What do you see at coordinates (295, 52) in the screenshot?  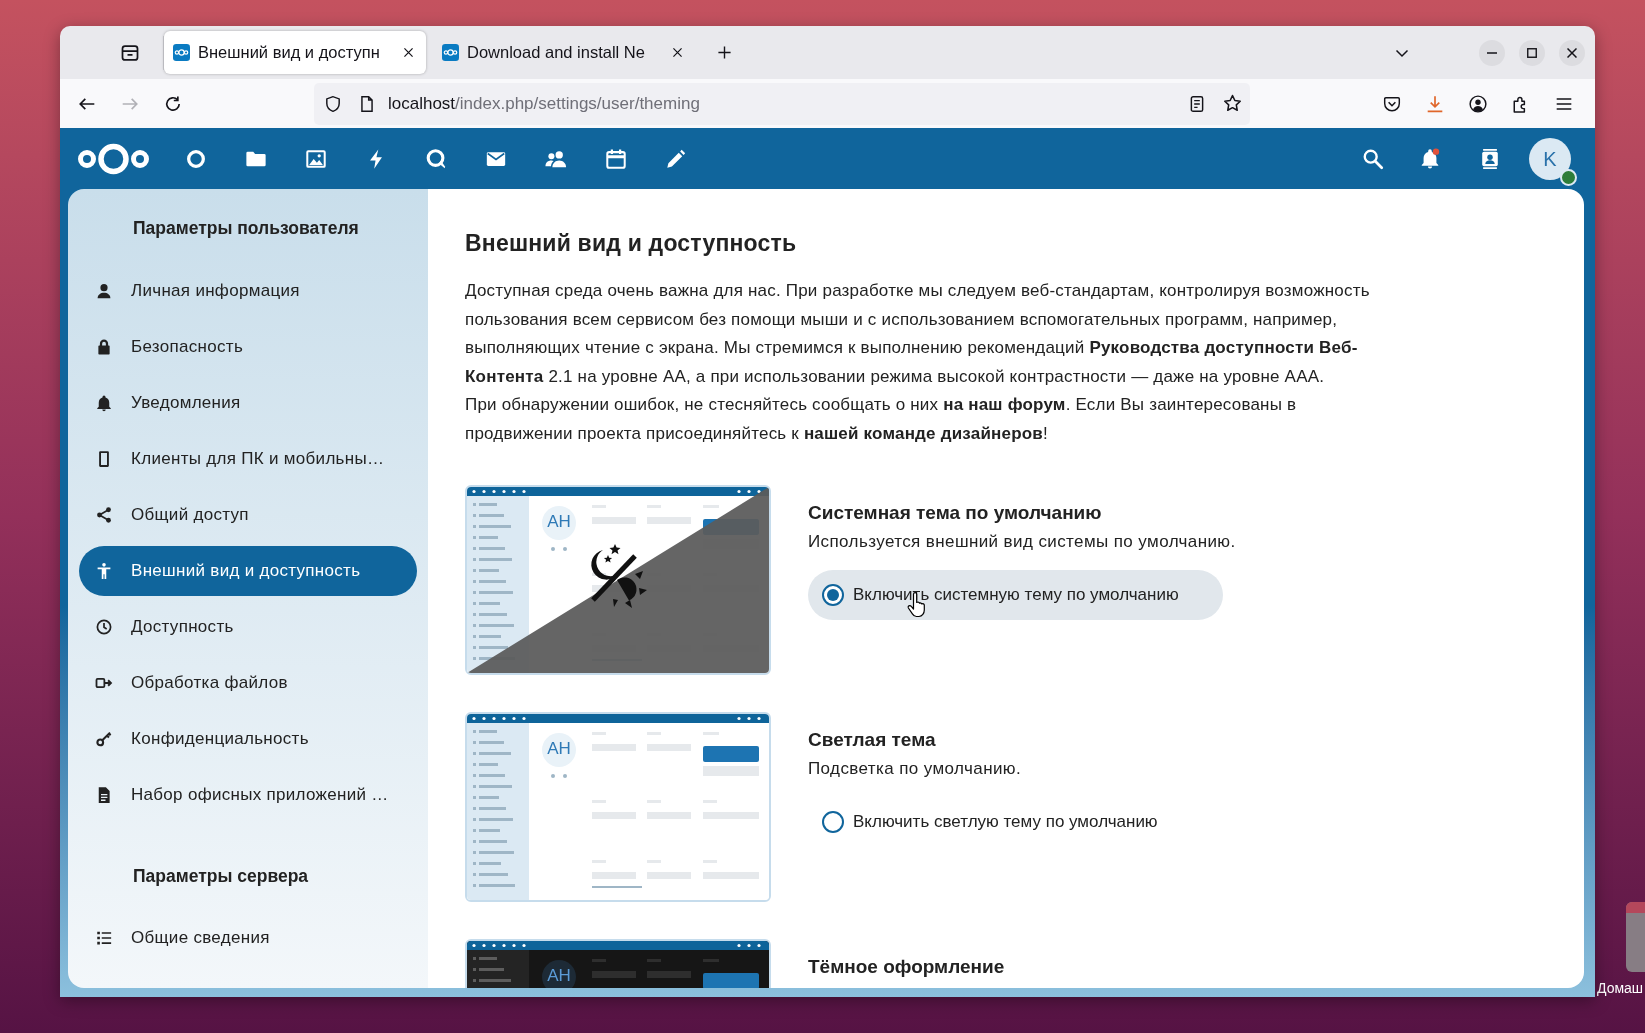 I see `browser-tab: Внешний вид и доступн` at bounding box center [295, 52].